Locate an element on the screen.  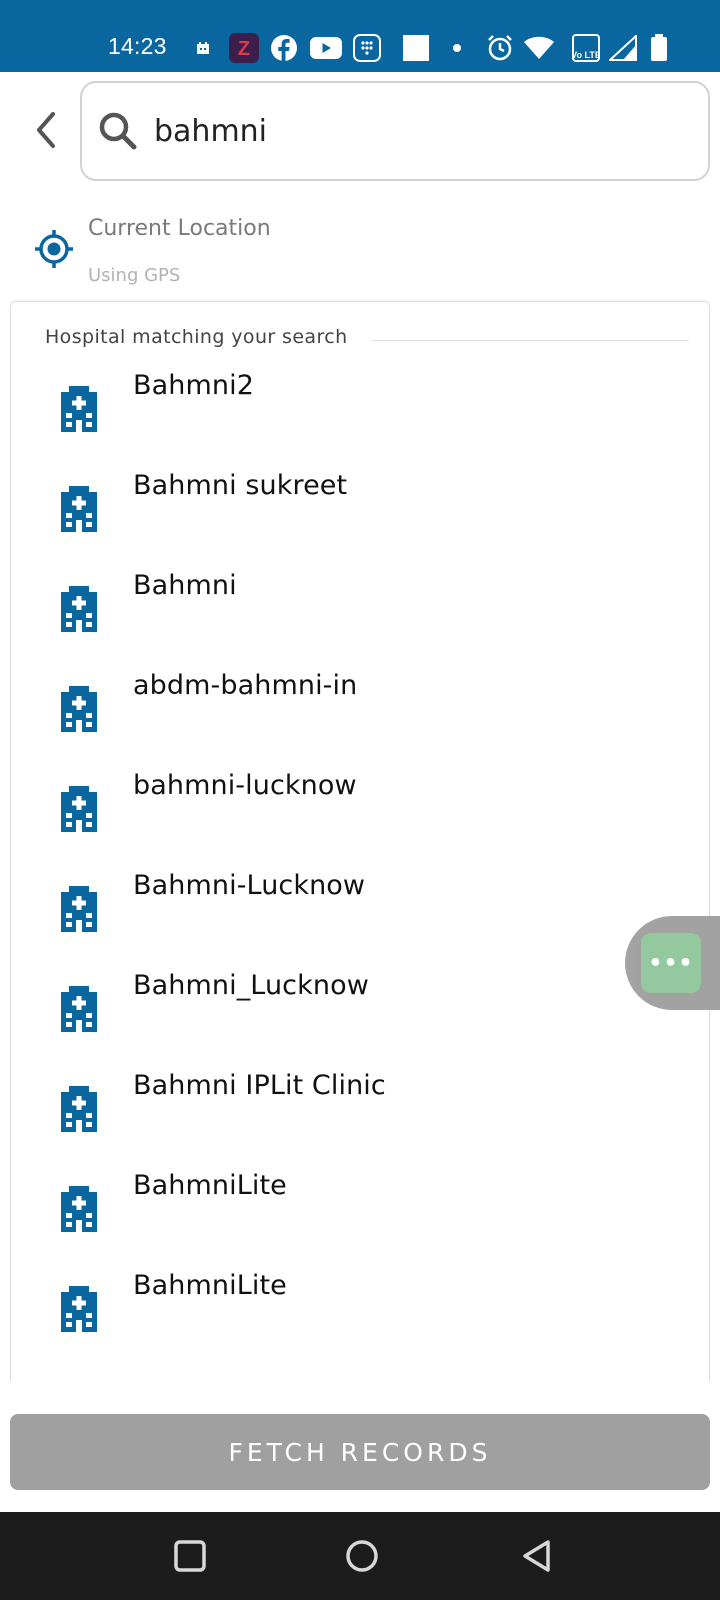
floating-menu-button: ••• is located at coordinates (671, 963).